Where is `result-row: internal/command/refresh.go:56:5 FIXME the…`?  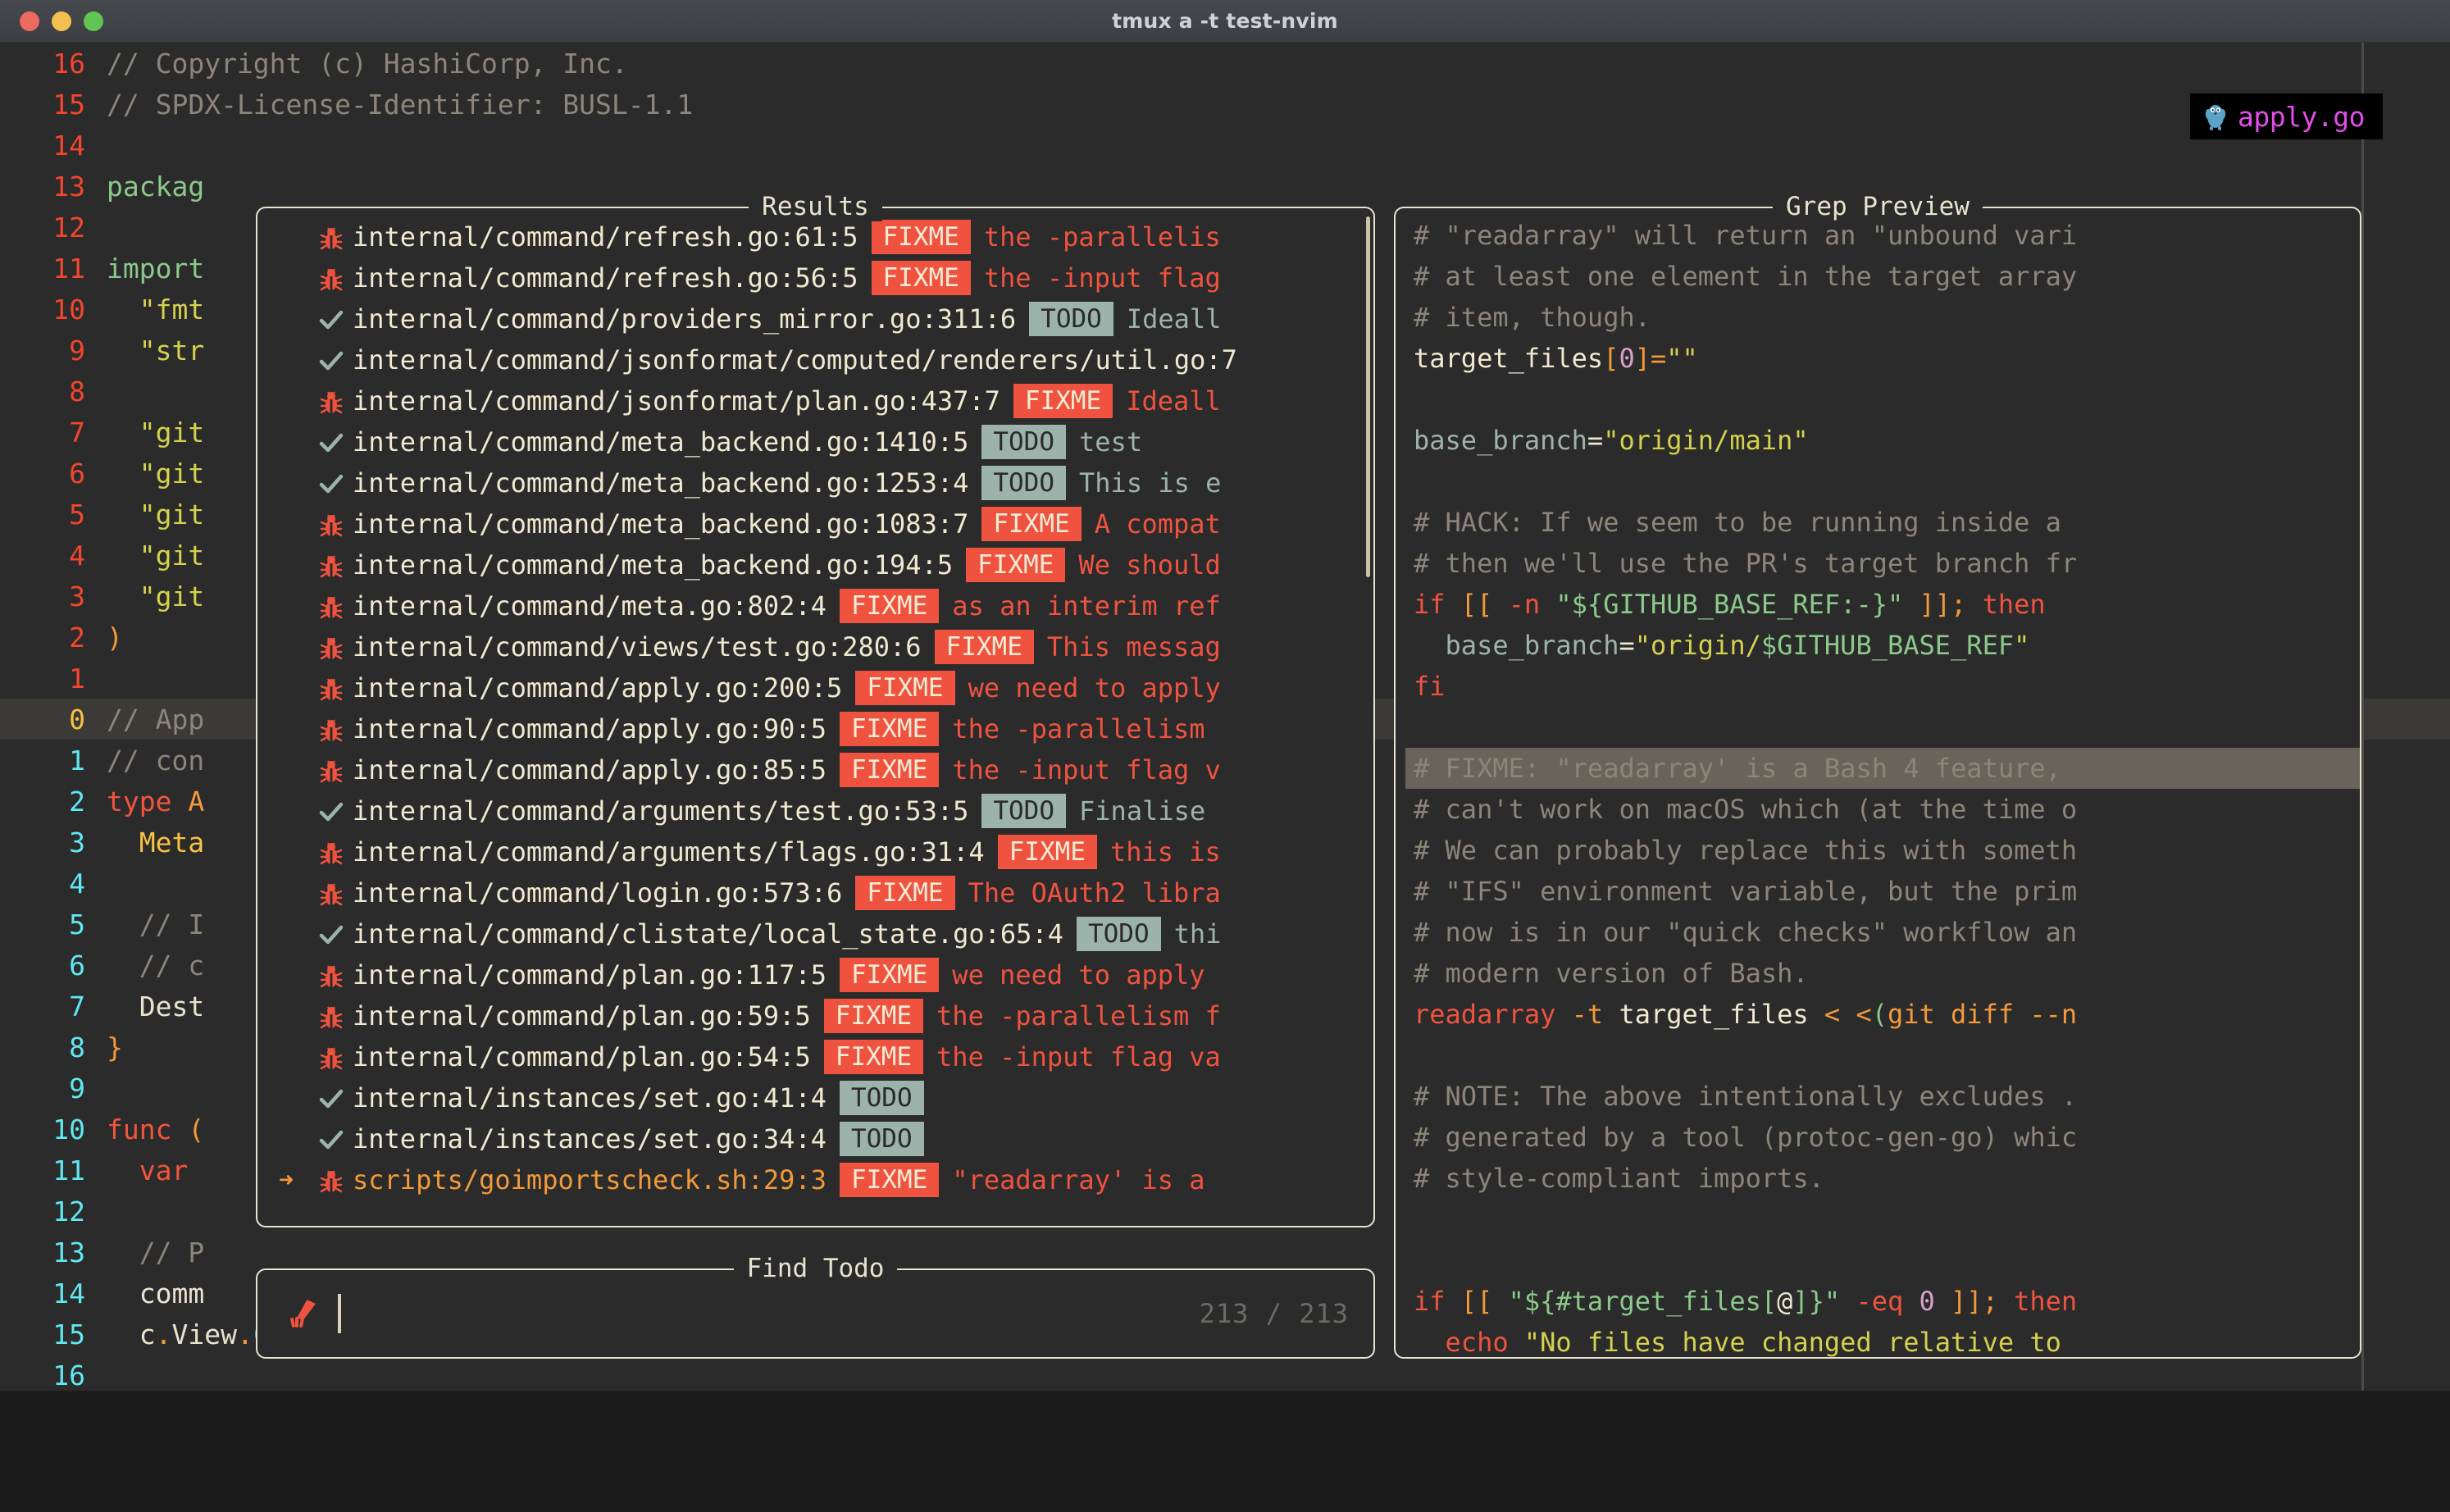
result-row: internal/command/refresh.go:56:5 FIXME the… is located at coordinates (815, 277).